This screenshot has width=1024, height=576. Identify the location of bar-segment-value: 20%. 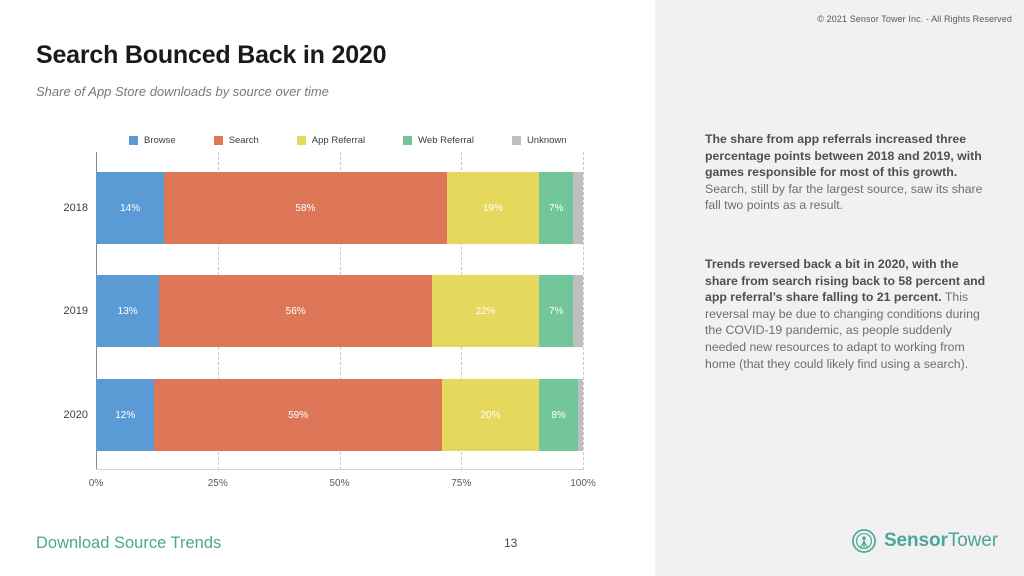
(490, 415).